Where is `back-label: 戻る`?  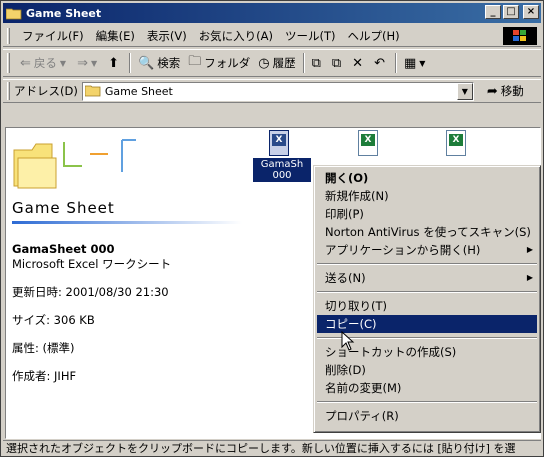 back-label: 戻る is located at coordinates (45, 63).